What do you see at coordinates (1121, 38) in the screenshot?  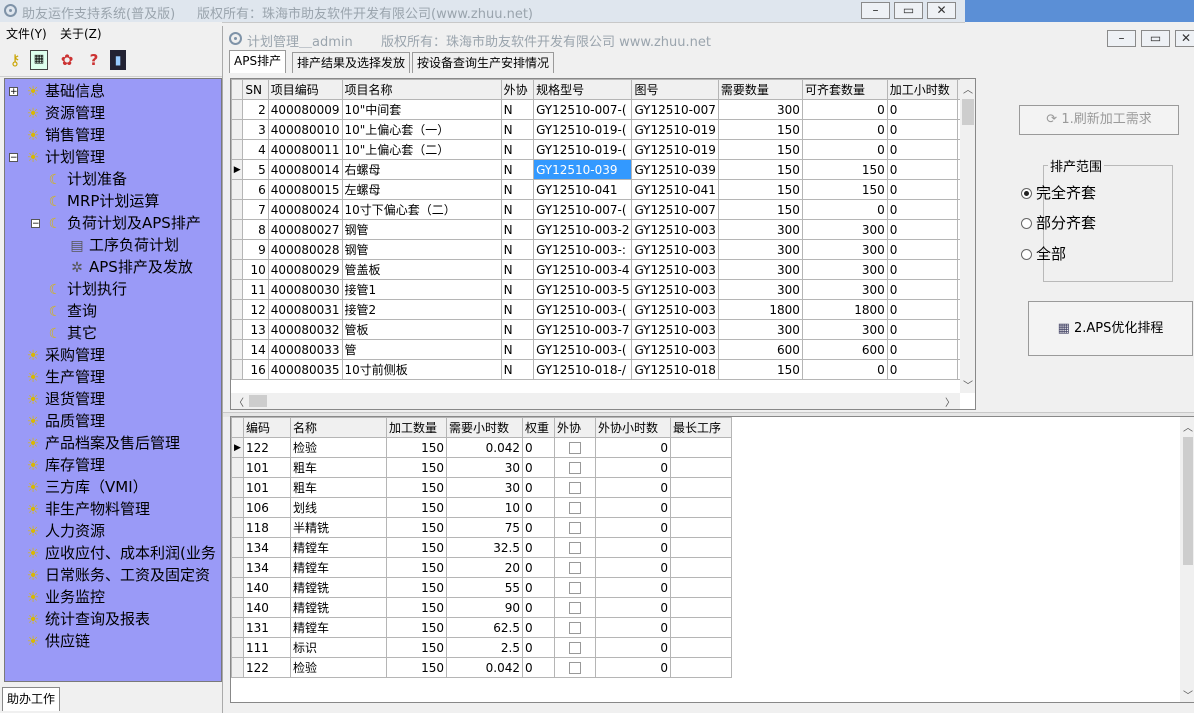 I see `child-minimize-button: –` at bounding box center [1121, 38].